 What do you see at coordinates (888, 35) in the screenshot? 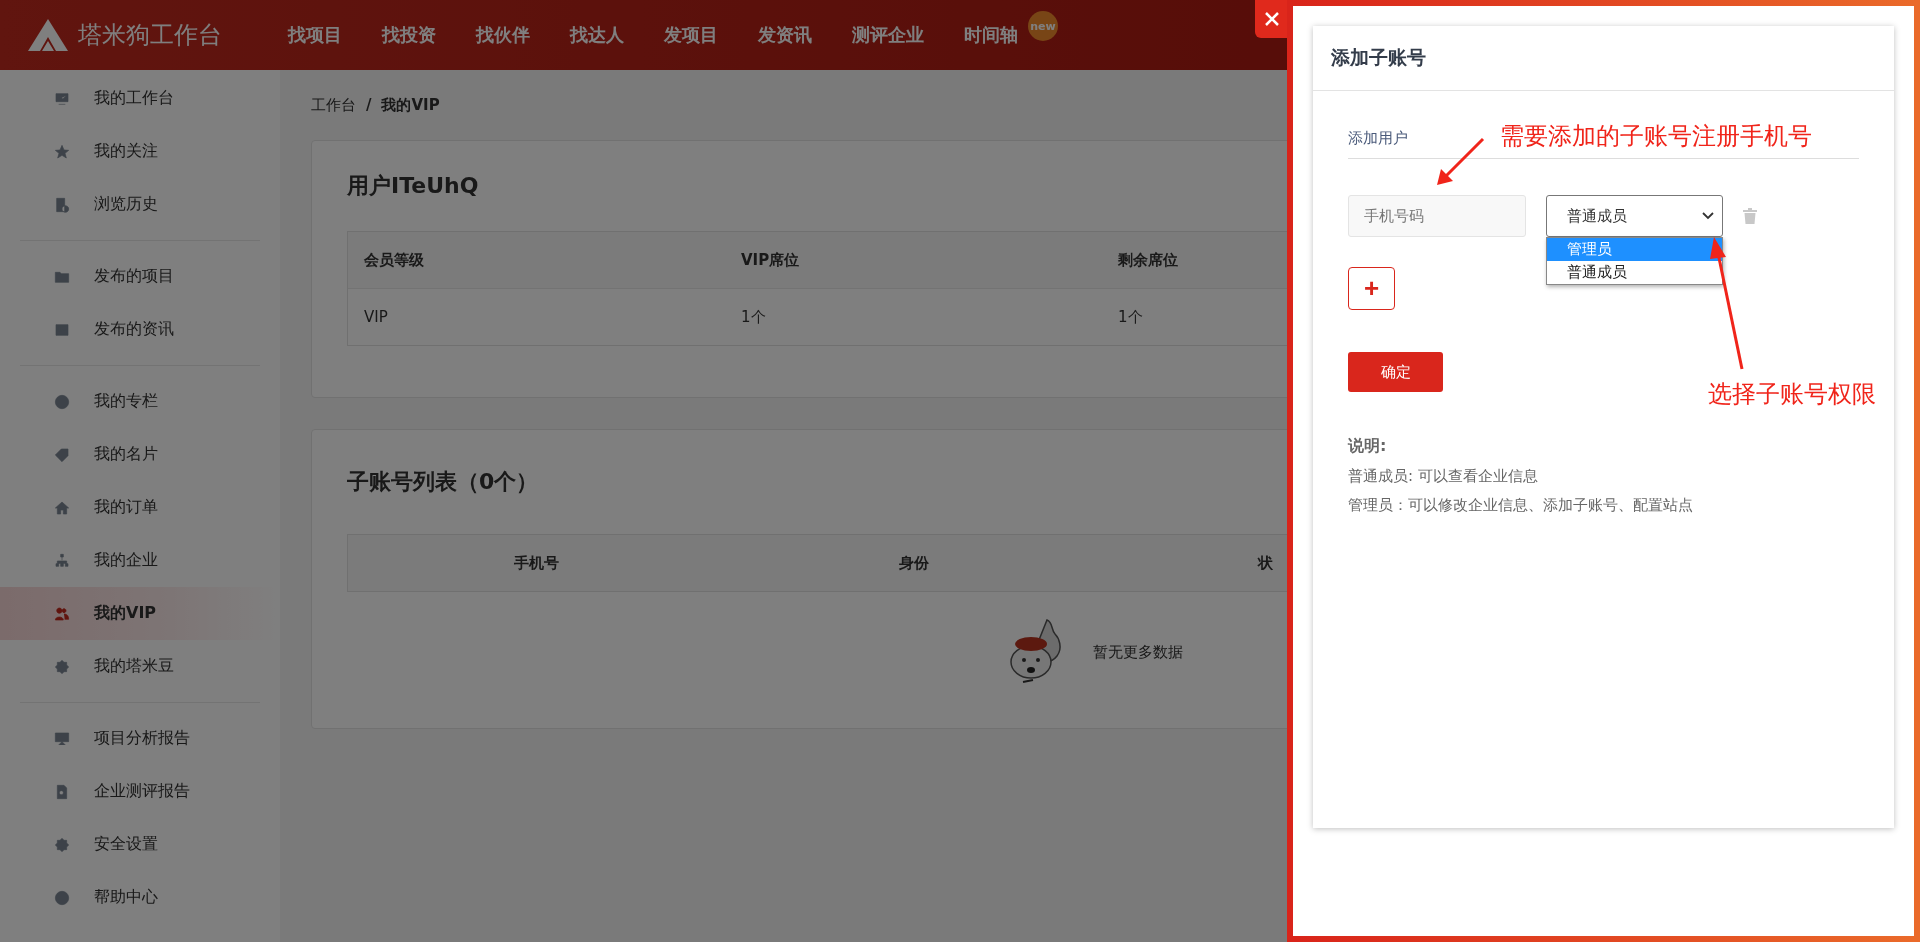
I see `nav-link: 测评企业` at bounding box center [888, 35].